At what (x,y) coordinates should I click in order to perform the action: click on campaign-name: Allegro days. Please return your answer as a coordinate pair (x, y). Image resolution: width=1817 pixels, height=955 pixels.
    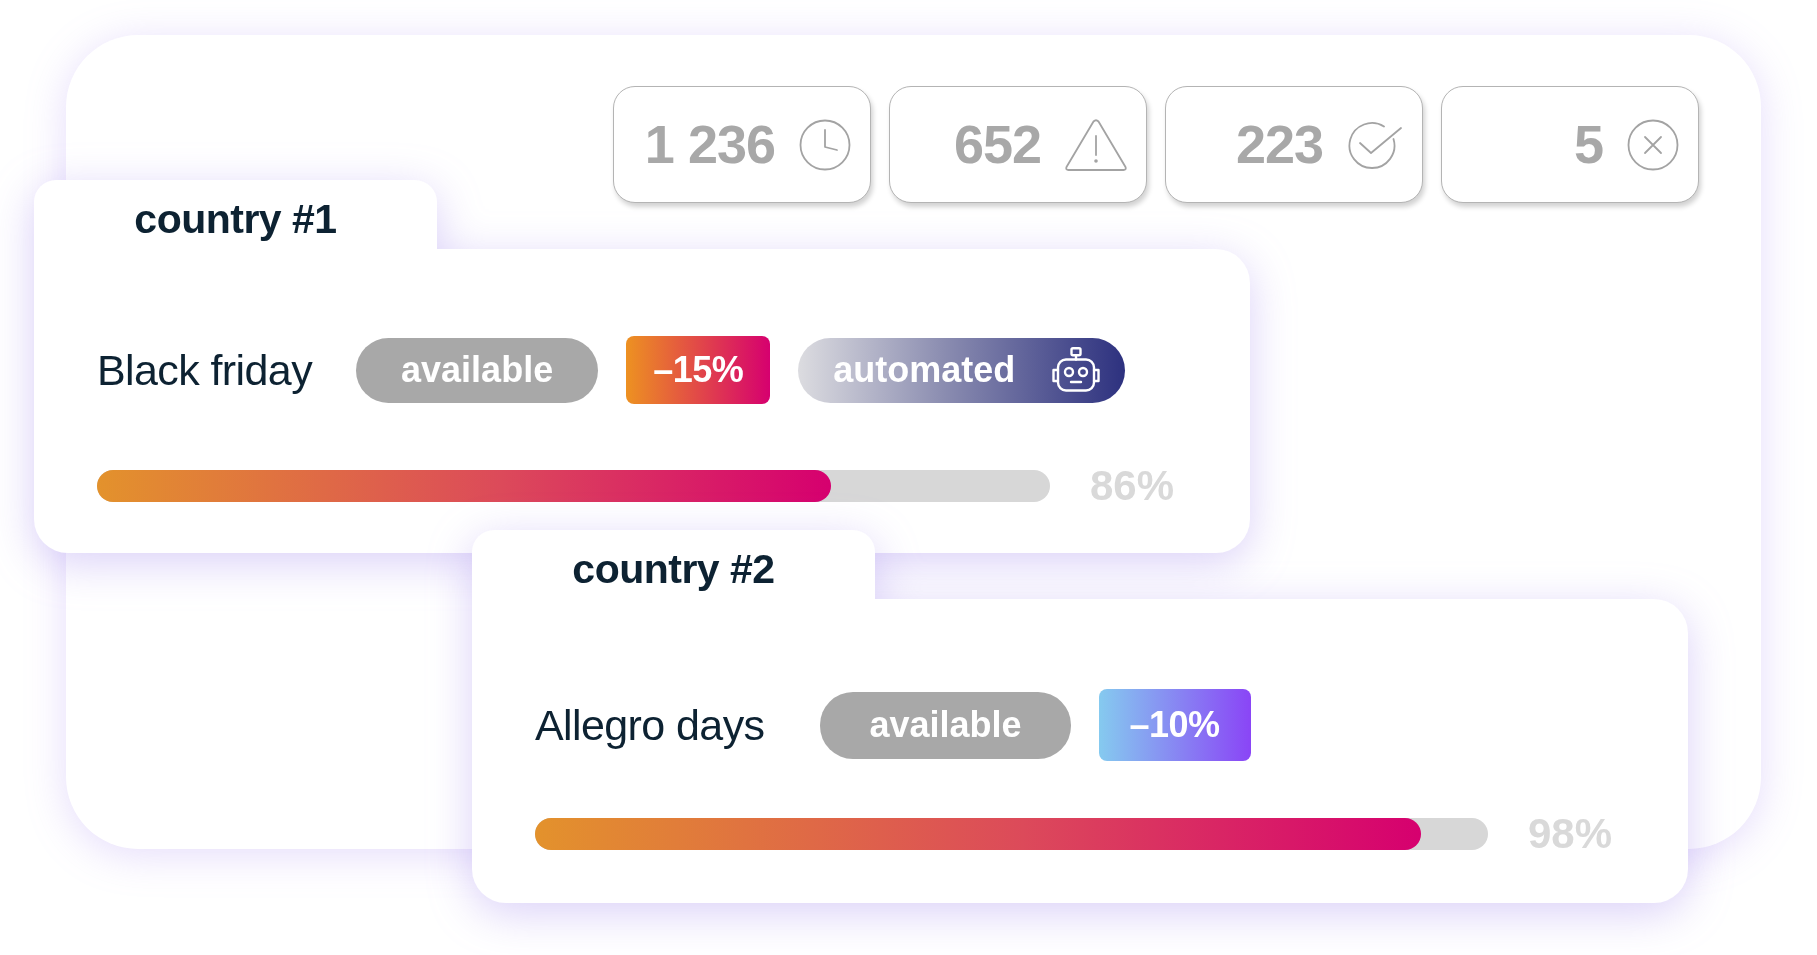
    Looking at the image, I should click on (650, 725).